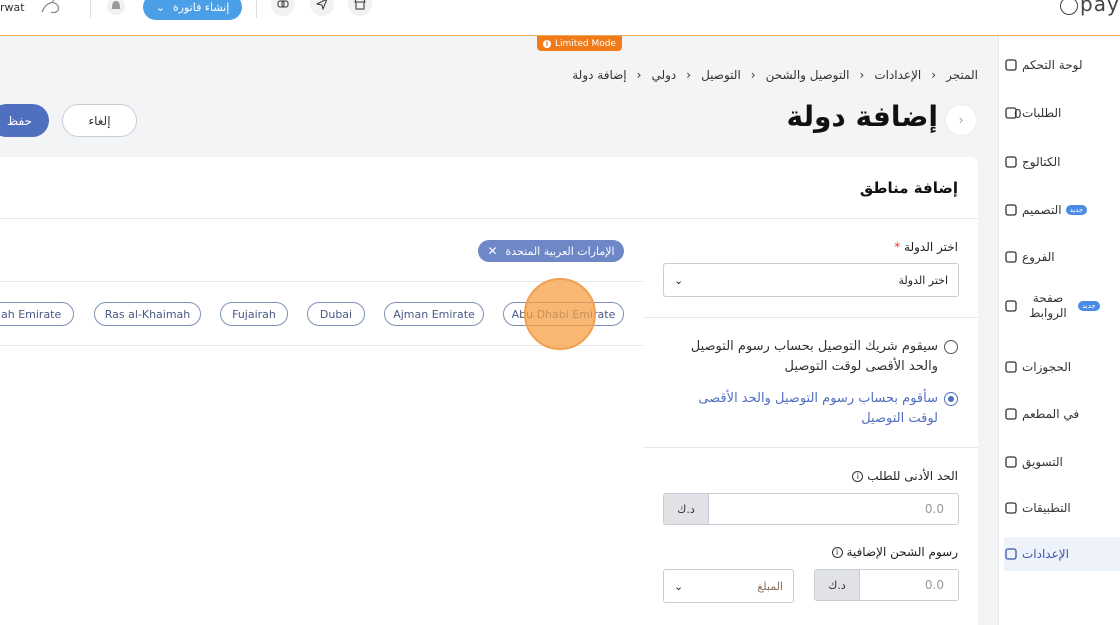 Image resolution: width=1120 pixels, height=625 pixels. I want to click on breadcrumb-item-international: دولي, so click(663, 75).